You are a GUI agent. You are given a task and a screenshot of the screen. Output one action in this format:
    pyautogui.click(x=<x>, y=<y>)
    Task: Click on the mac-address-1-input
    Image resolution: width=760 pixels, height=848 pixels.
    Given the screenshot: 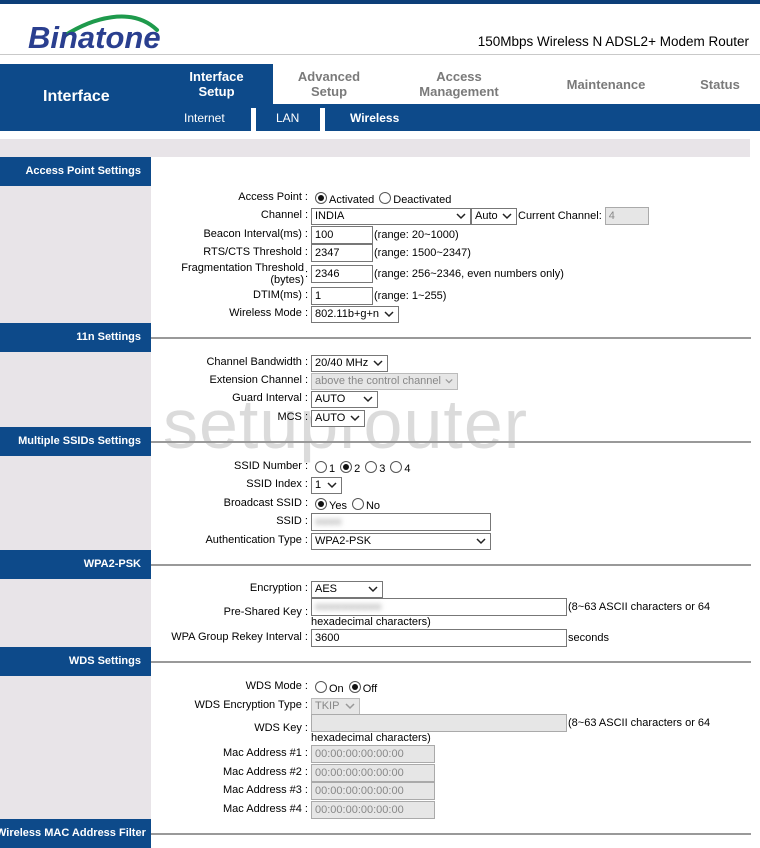 What is the action you would take?
    pyautogui.click(x=373, y=754)
    